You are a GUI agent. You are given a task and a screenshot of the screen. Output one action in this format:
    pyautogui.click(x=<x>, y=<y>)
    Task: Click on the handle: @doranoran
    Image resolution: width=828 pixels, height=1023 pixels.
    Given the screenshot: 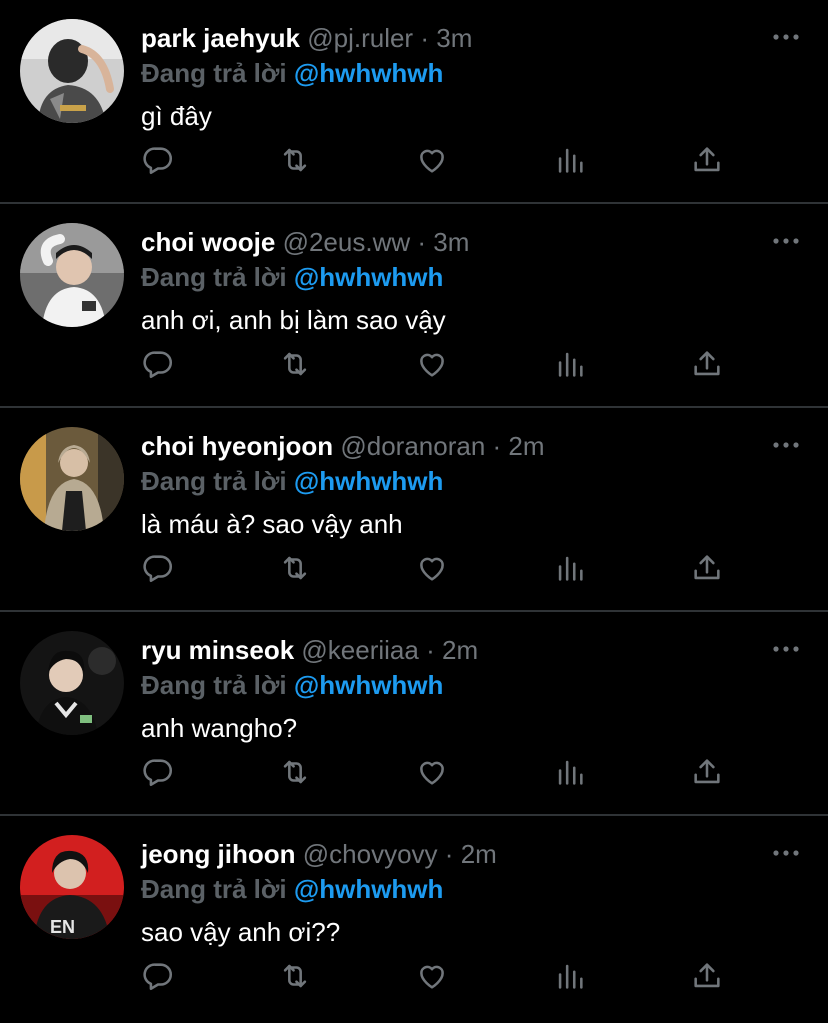 What is the action you would take?
    pyautogui.click(x=412, y=446)
    